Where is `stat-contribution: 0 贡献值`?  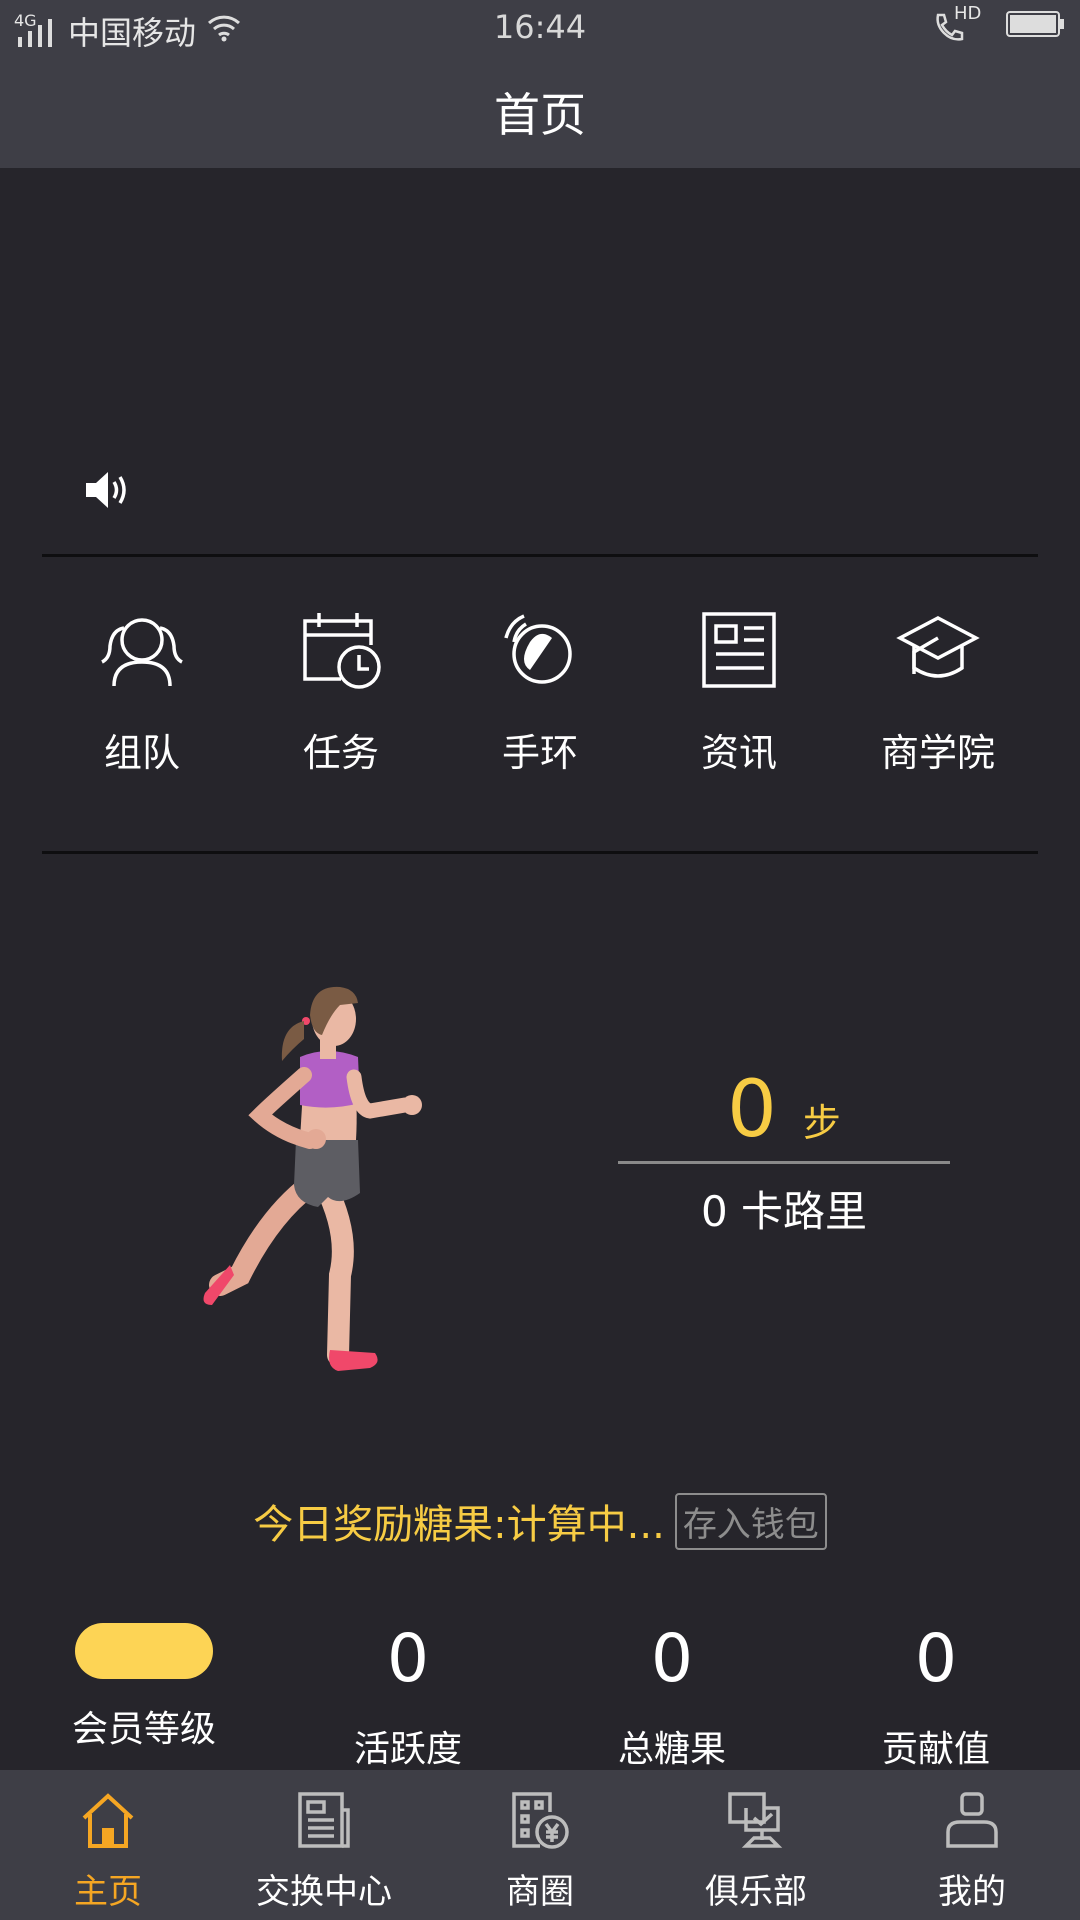 stat-contribution: 0 贡献值 is located at coordinates (936, 1696).